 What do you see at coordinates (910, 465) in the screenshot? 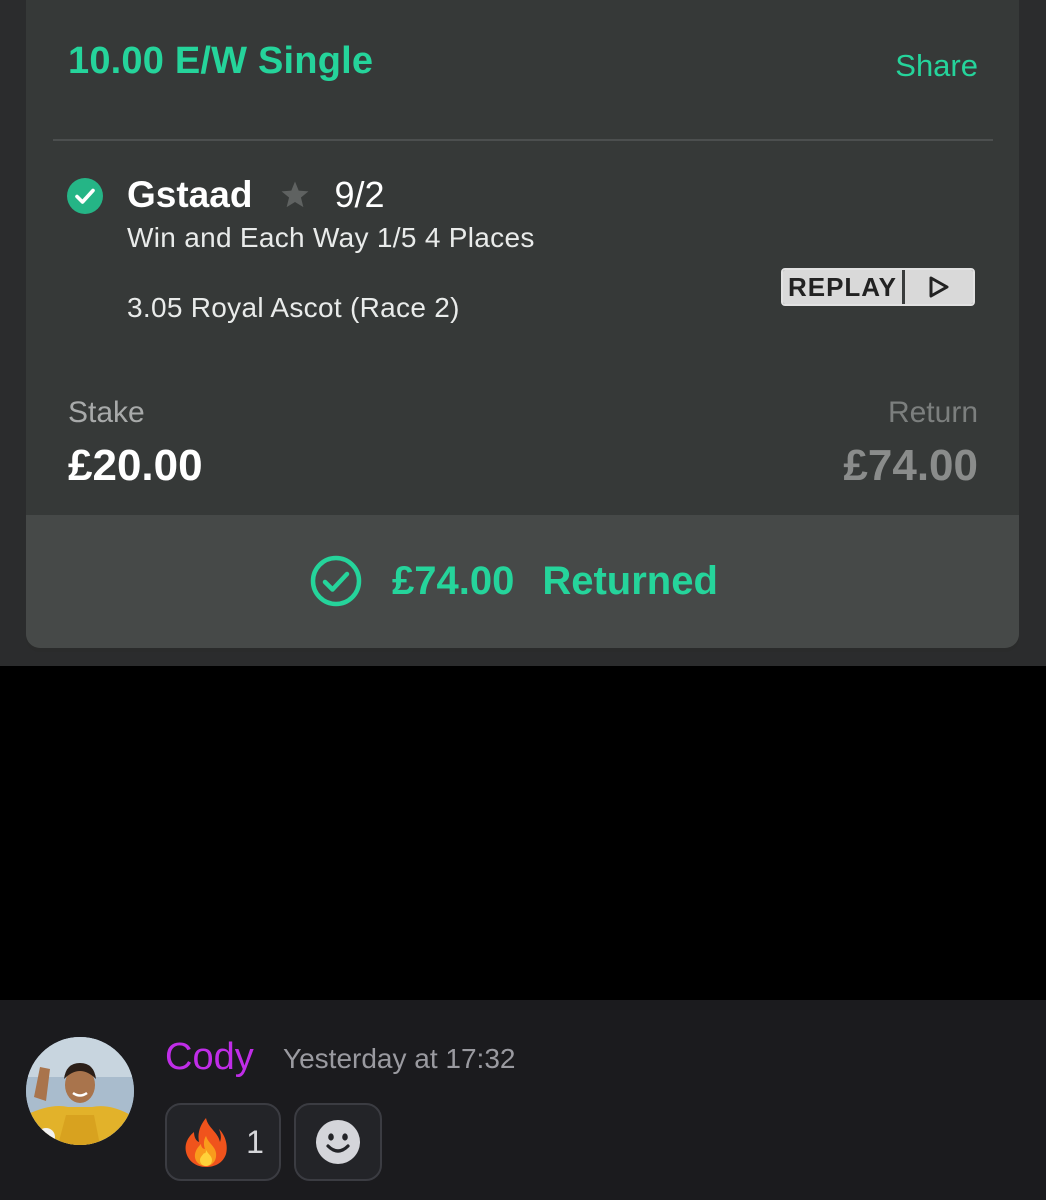
I see `return-value: £74.00` at bounding box center [910, 465].